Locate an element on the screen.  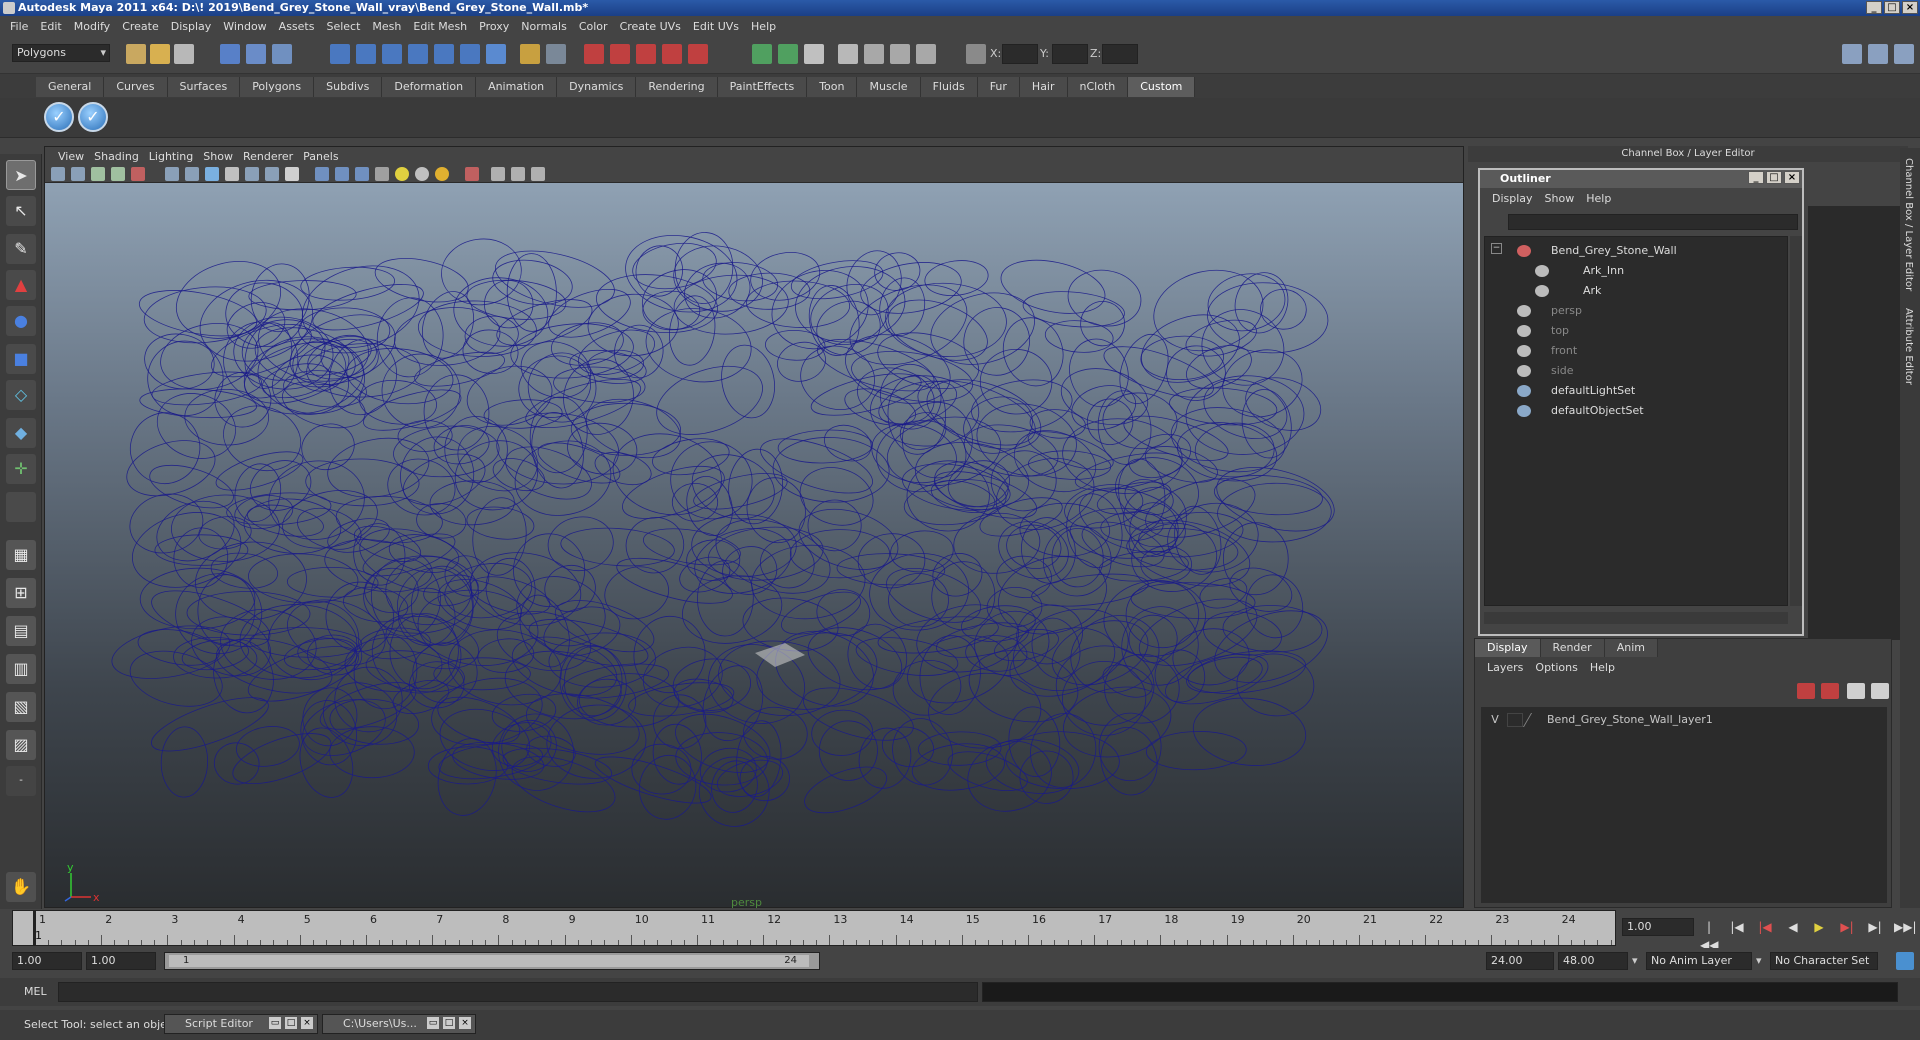
snap-curve-icon is located at coordinates (366, 54).